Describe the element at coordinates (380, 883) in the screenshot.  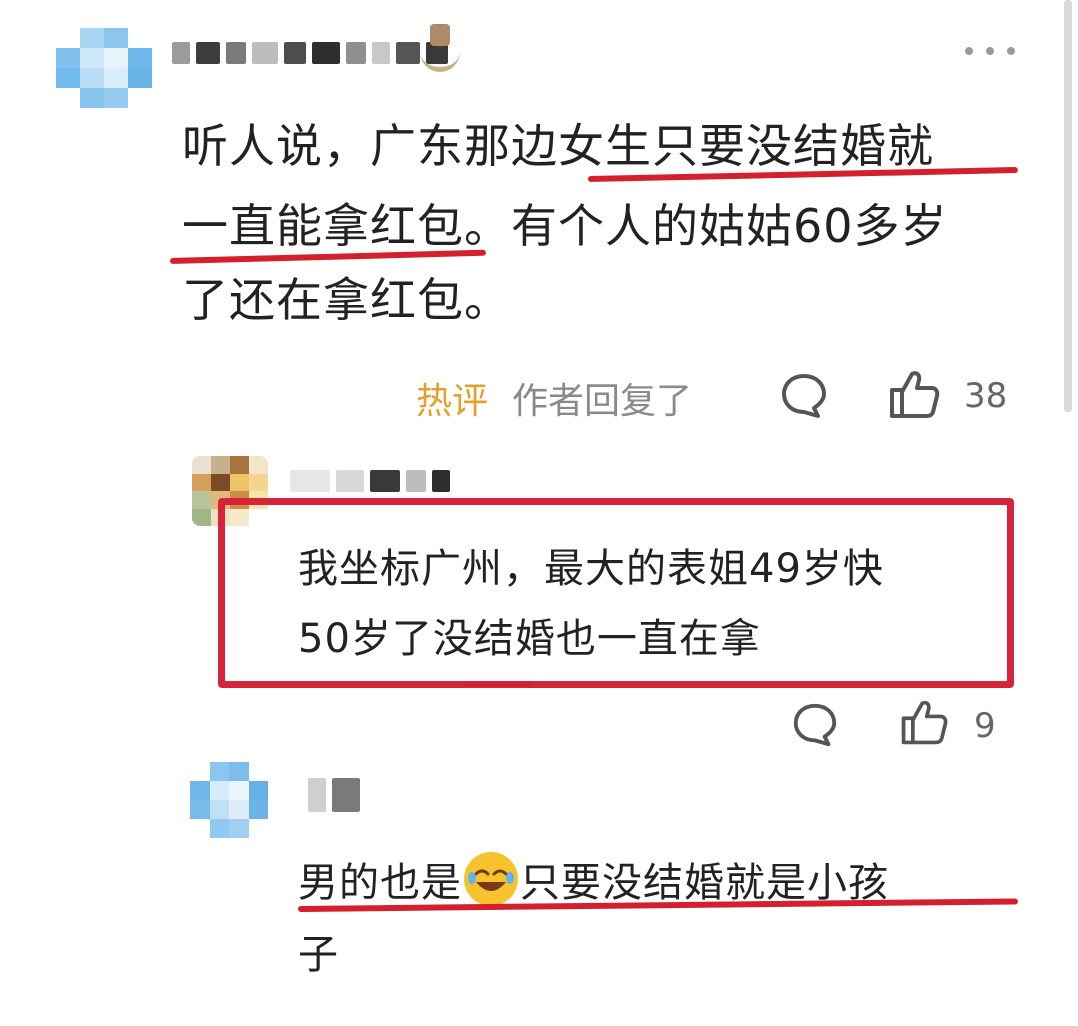
I see `reply-text-part-1: 男的也是` at that location.